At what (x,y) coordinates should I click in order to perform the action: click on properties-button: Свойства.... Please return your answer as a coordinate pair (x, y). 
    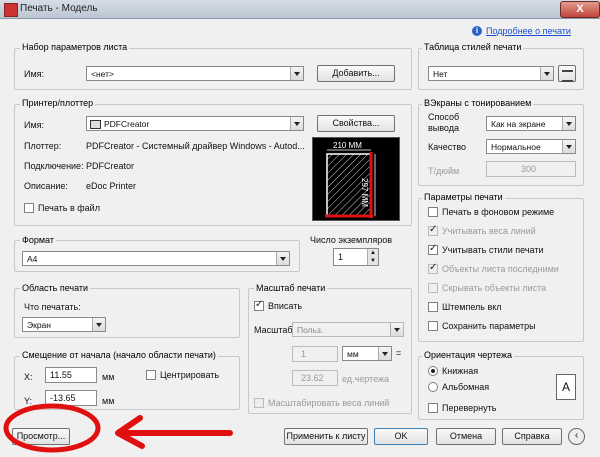
    Looking at the image, I should click on (356, 123).